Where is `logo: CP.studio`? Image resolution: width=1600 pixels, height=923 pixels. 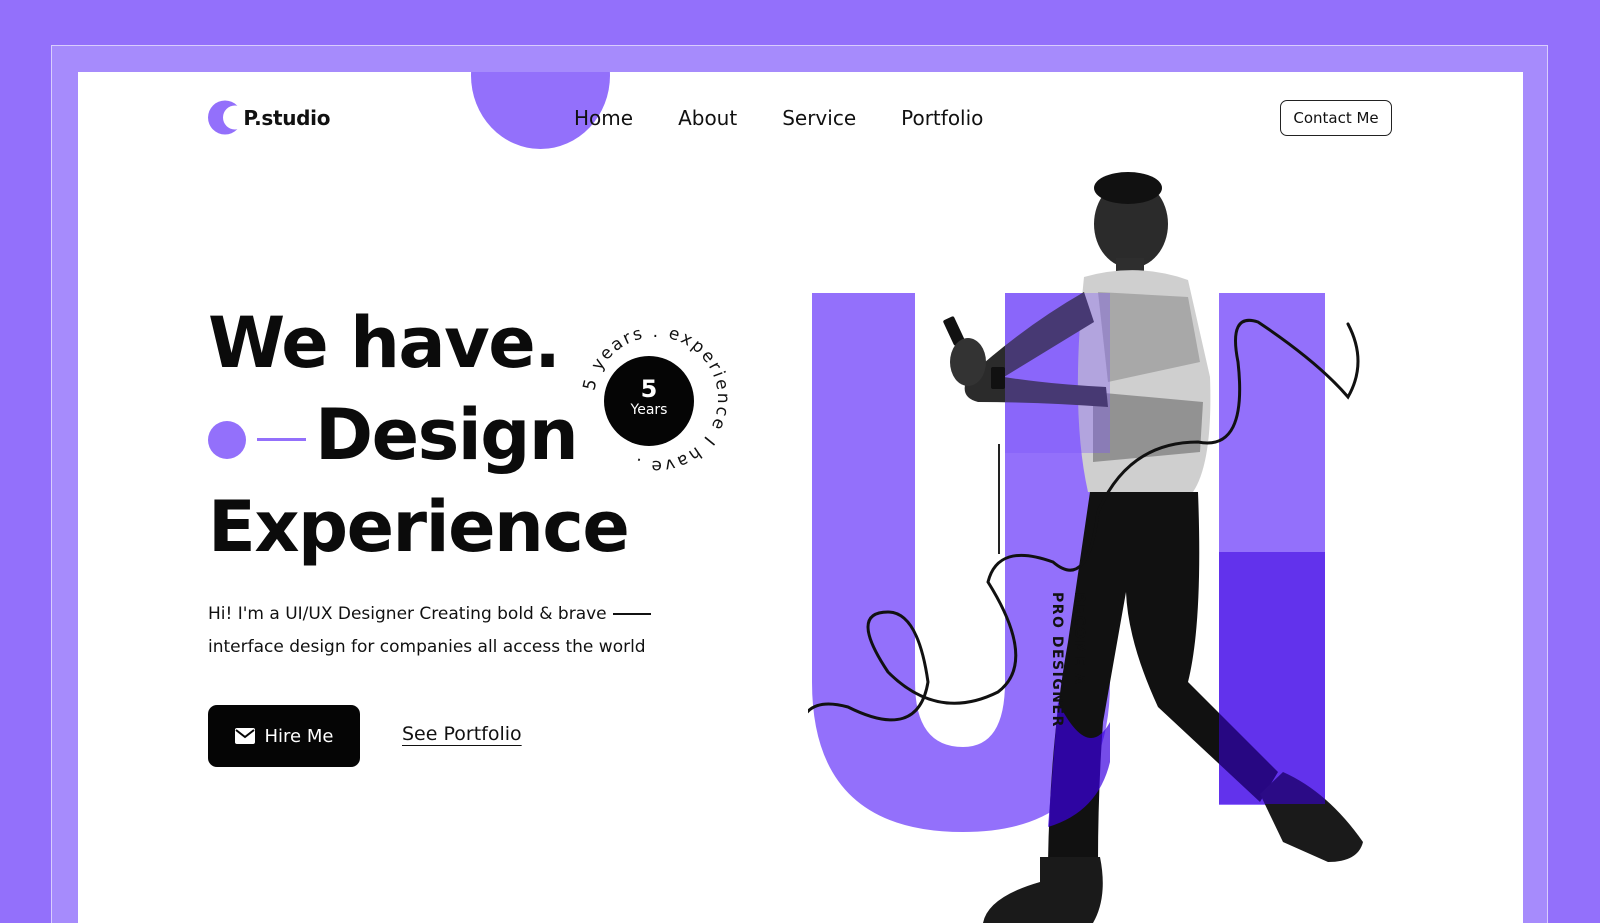
logo: CP.studio is located at coordinates (269, 117).